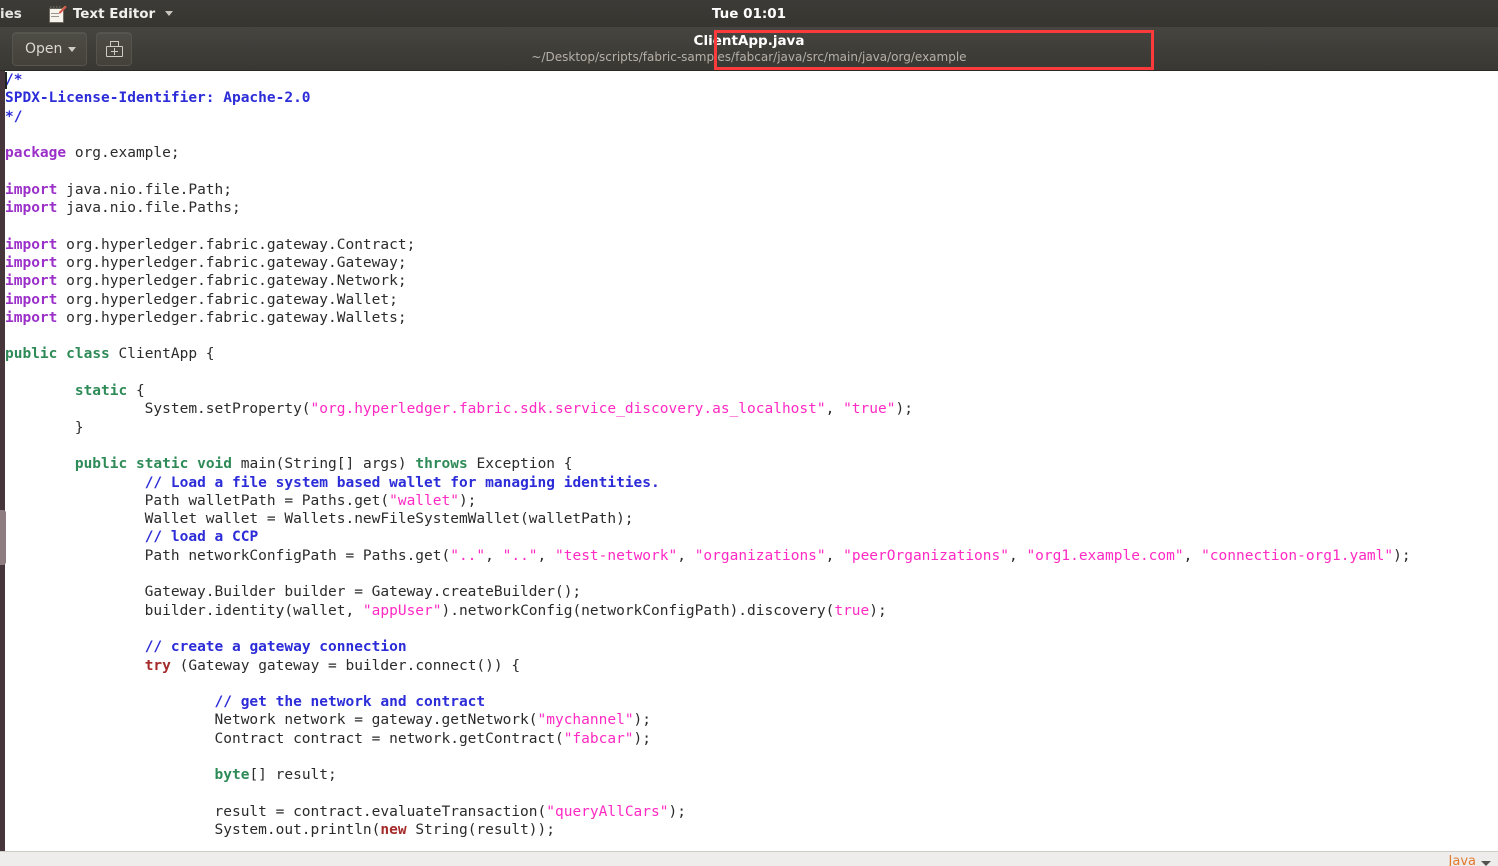  Describe the element at coordinates (158, 409) in the screenshot. I see `code-token: System.setProperty(` at that location.